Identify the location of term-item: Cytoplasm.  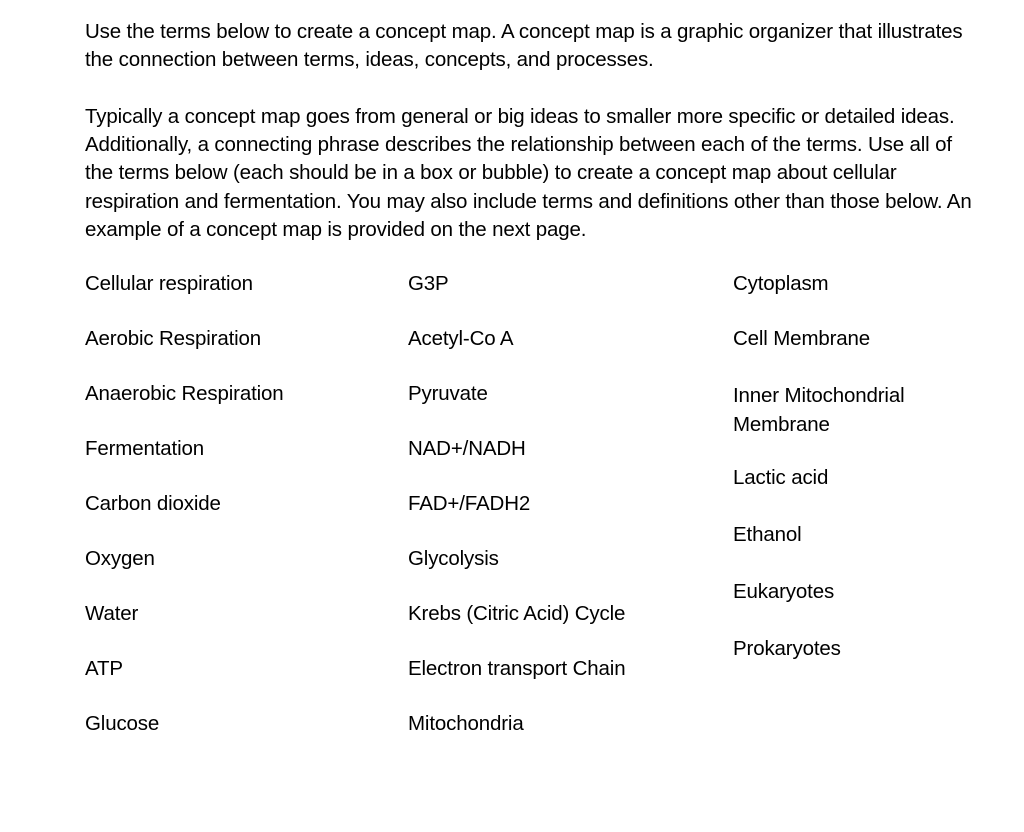
(781, 283).